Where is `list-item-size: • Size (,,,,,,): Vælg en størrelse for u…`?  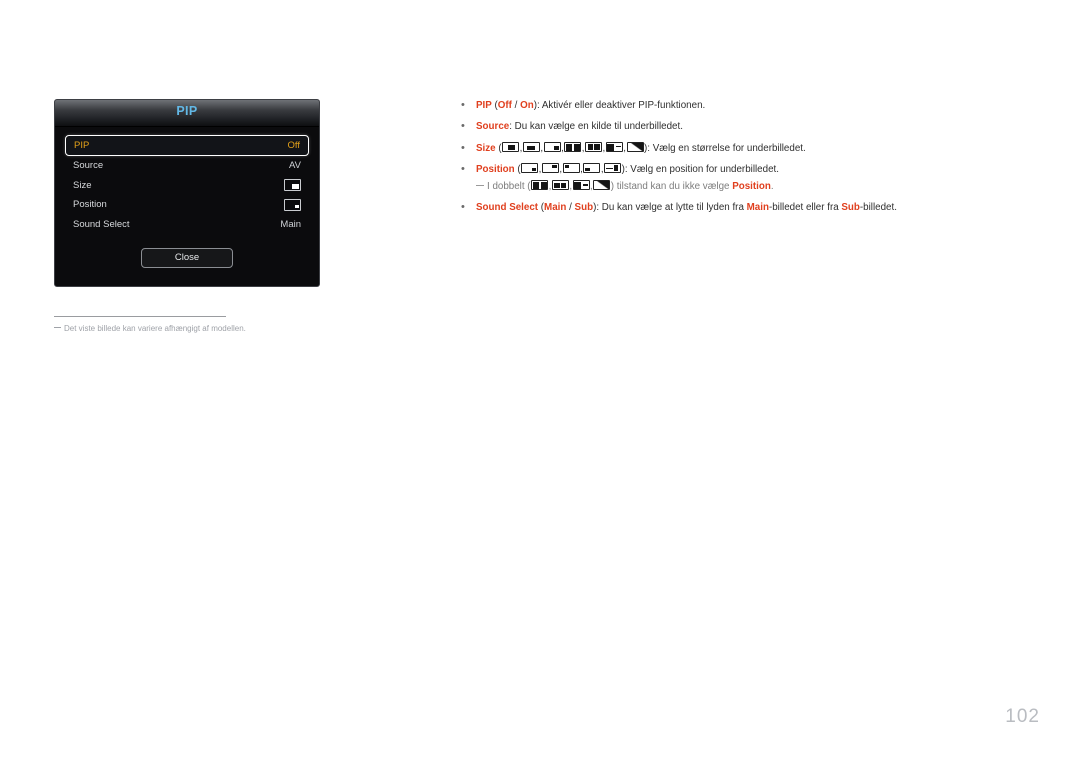
list-item-size: • Size (,,,,,,): Vælg en størrelse for u… is located at coordinates (753, 148).